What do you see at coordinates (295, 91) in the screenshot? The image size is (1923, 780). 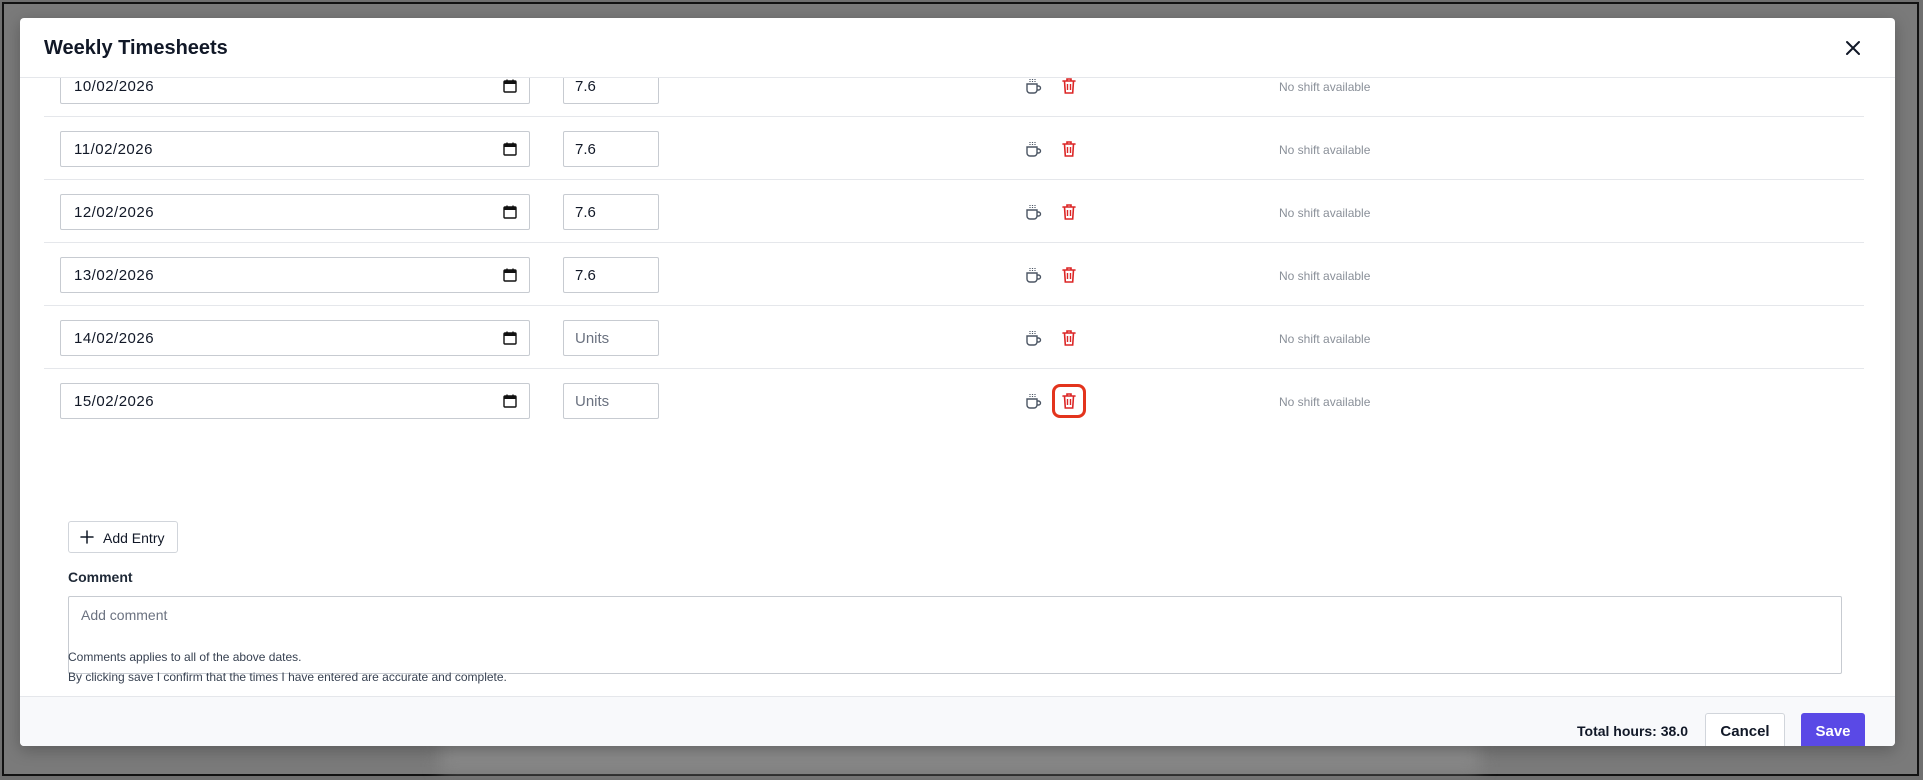 I see `date-input: 10/02/2026` at bounding box center [295, 91].